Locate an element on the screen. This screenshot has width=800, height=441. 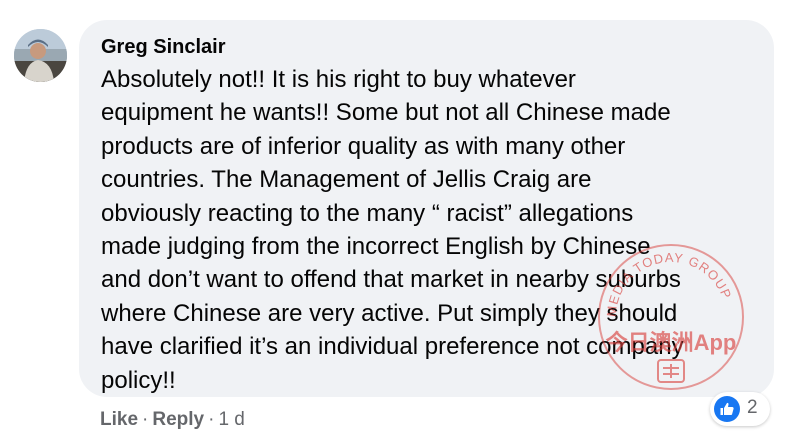
profile-photo-icon is located at coordinates (40, 55).